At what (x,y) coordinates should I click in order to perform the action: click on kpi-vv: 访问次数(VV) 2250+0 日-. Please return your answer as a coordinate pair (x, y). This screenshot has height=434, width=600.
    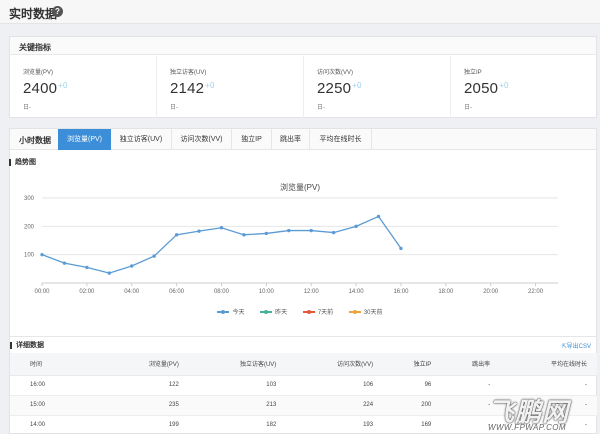
    Looking at the image, I should click on (377, 87).